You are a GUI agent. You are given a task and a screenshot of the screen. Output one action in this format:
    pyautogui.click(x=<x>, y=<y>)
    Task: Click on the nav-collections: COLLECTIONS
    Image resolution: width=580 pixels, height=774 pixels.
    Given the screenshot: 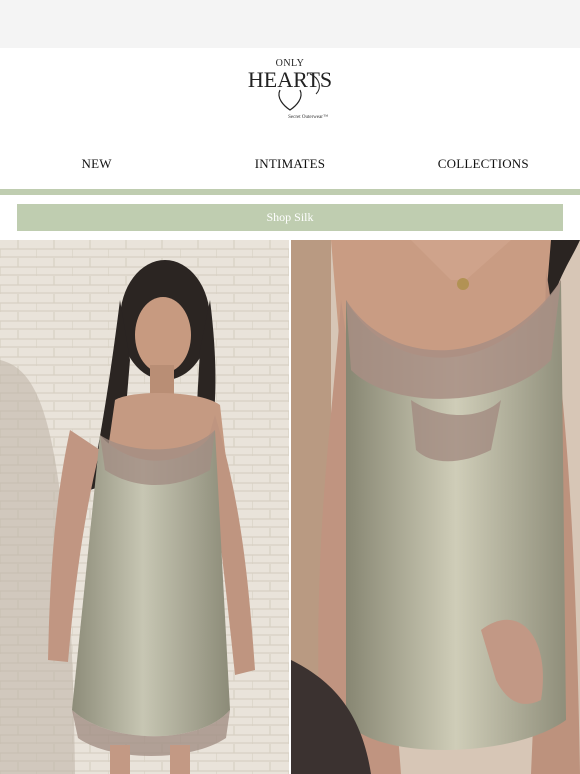 What is the action you would take?
    pyautogui.click(x=483, y=164)
    